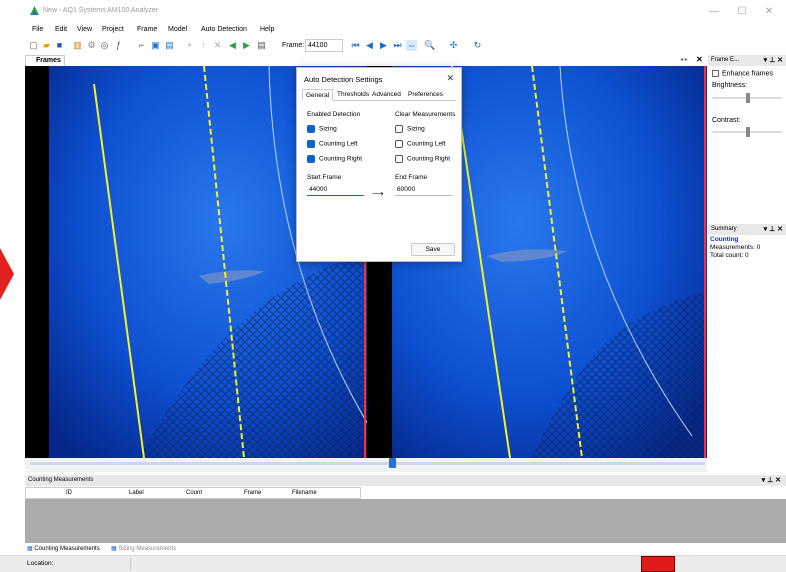 The image size is (786, 572). What do you see at coordinates (416, 129) in the screenshot?
I see `clear-sizing-label: Sizing` at bounding box center [416, 129].